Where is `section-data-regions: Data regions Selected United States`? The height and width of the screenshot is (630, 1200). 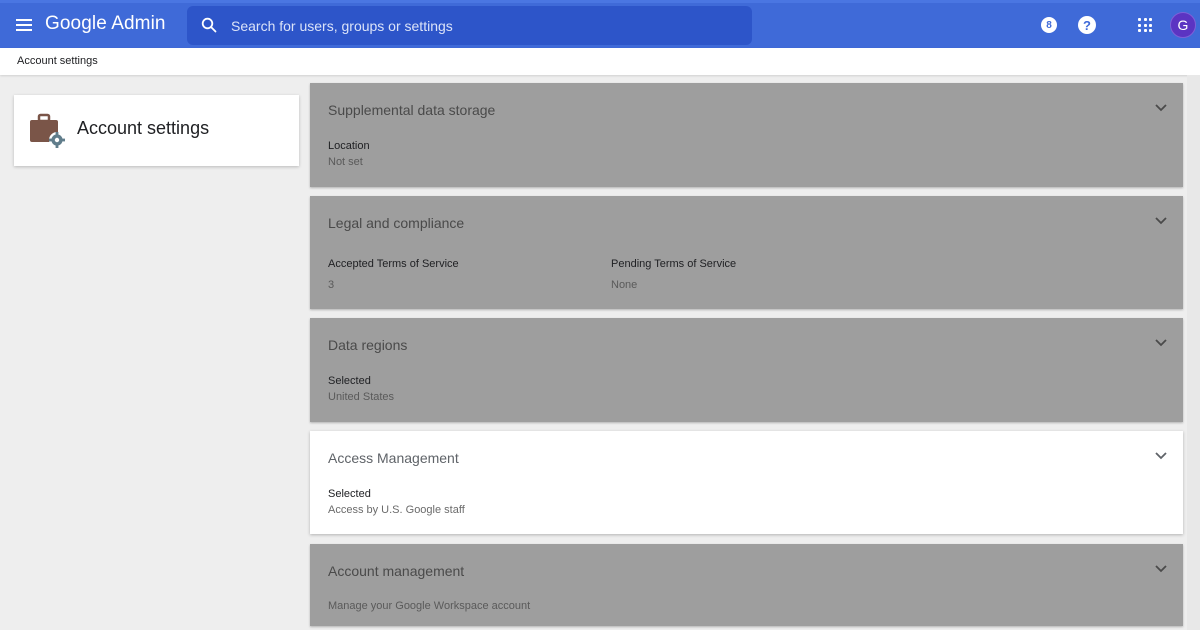 section-data-regions: Data regions Selected United States is located at coordinates (746, 370).